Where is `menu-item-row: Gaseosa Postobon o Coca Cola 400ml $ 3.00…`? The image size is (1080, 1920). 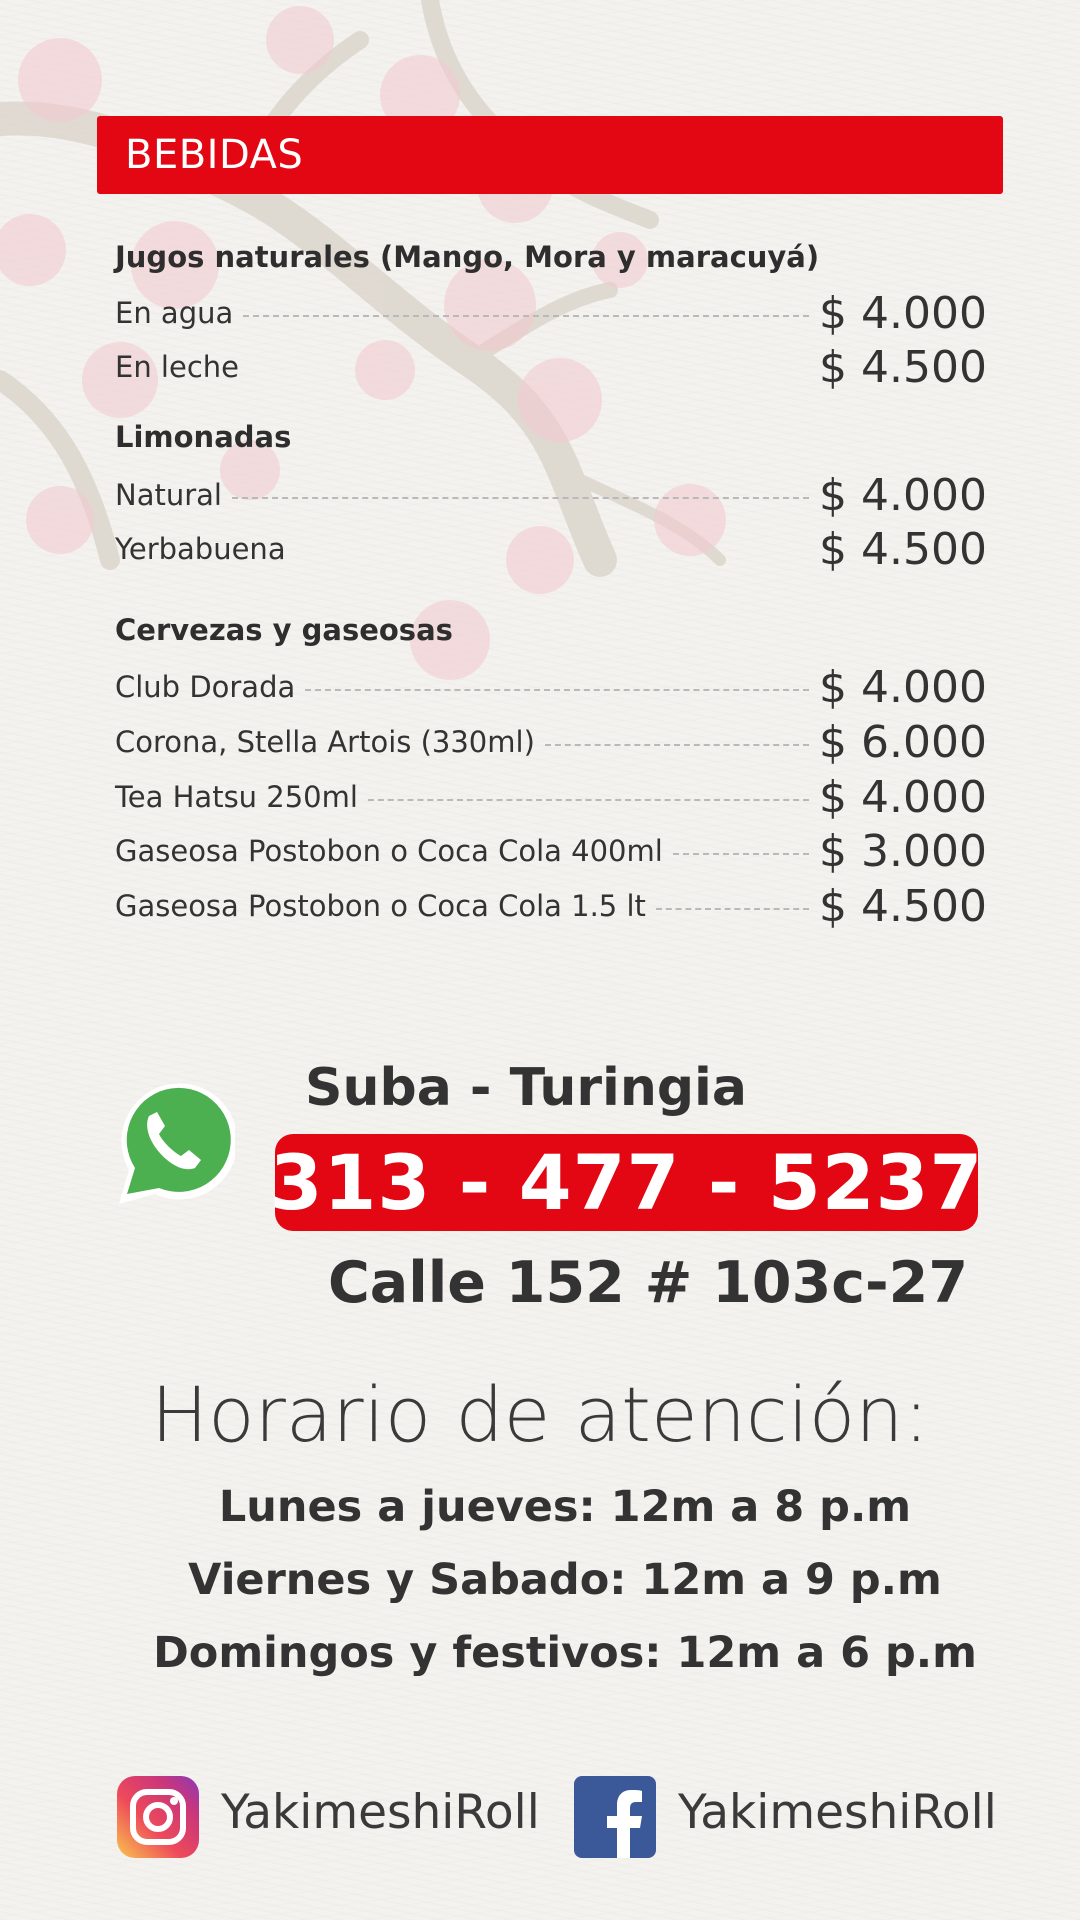
menu-item-row: Gaseosa Postobon o Coca Cola 400ml $ 3.00… is located at coordinates (551, 851).